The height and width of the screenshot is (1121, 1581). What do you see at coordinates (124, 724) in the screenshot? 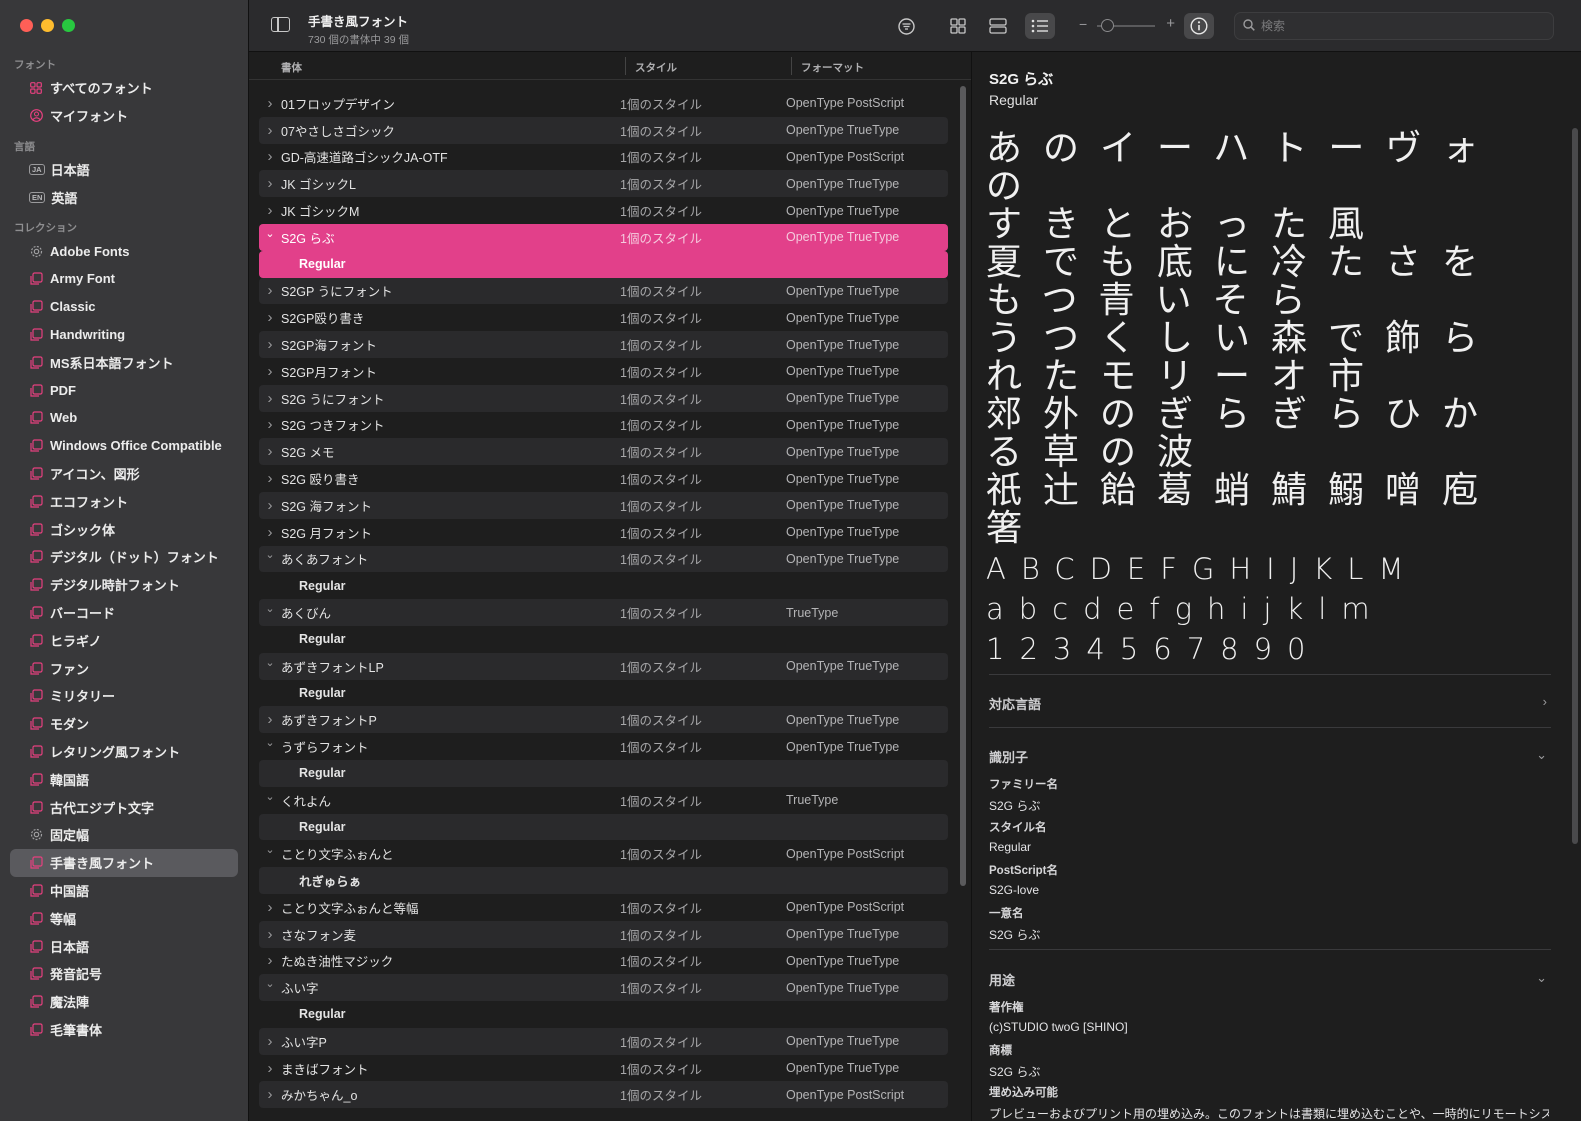
I see `sidebar-item: モダン` at bounding box center [124, 724].